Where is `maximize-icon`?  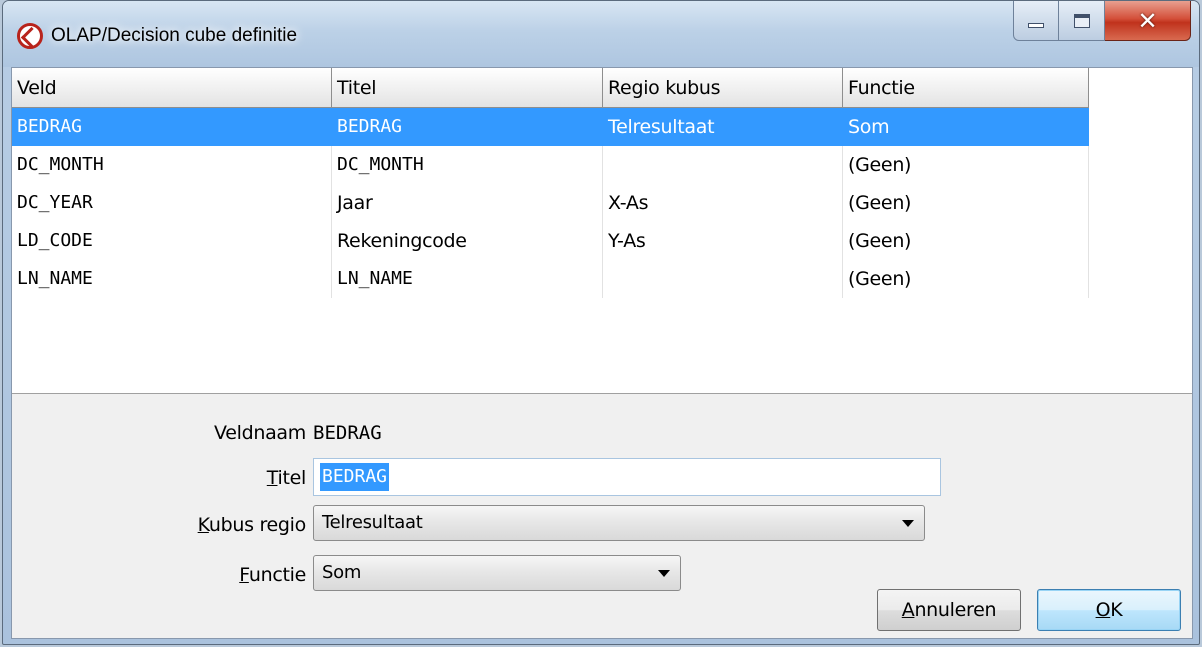
maximize-icon is located at coordinates (1081, 20).